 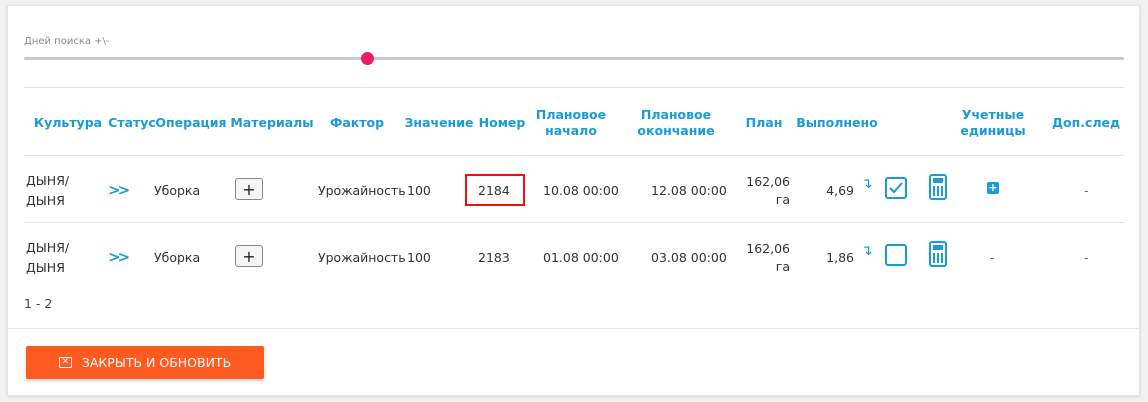 I want to click on col-header-plan-start: Плановое начало, so click(x=571, y=123).